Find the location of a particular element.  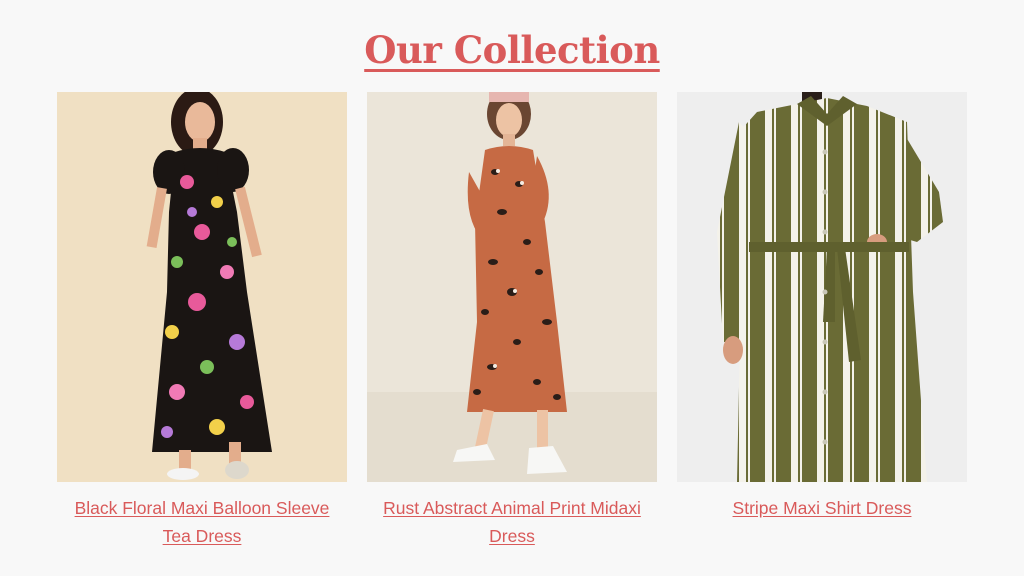

product-link-stripe-dress: Stripe Maxi Shirt Dress is located at coordinates (822, 508).